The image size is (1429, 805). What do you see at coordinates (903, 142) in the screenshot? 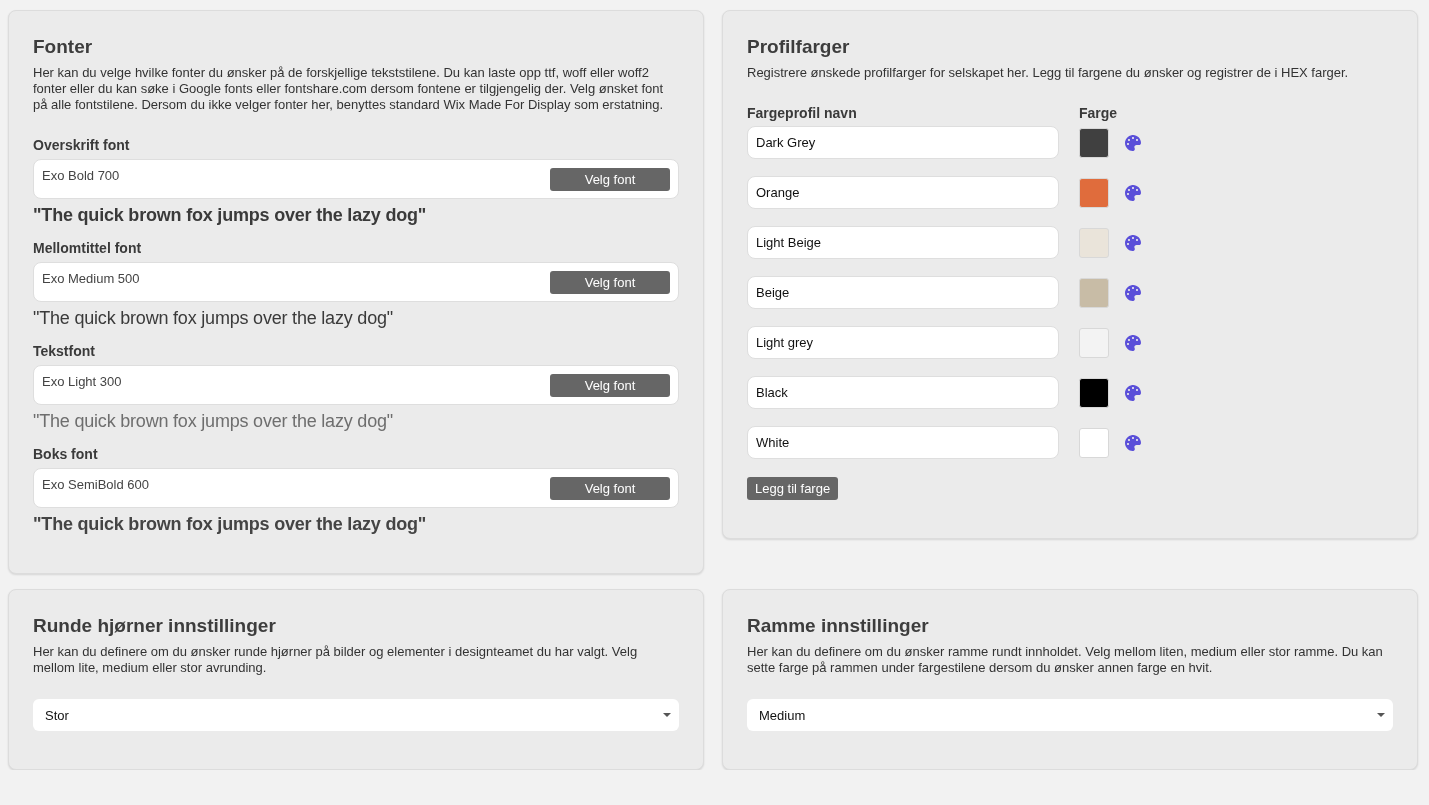
I see `color-name-input: Dark Grey` at bounding box center [903, 142].